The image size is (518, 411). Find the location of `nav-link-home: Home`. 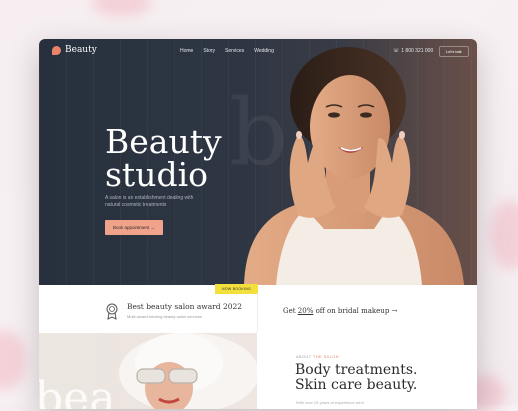

nav-link-home: Home is located at coordinates (186, 51).